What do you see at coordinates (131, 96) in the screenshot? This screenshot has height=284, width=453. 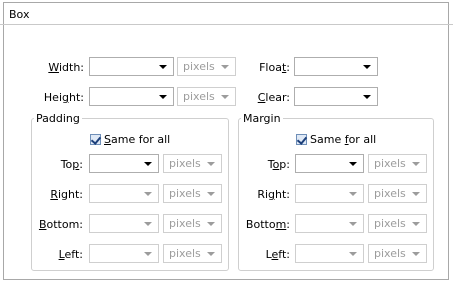 I see `height-value-dropdown` at bounding box center [131, 96].